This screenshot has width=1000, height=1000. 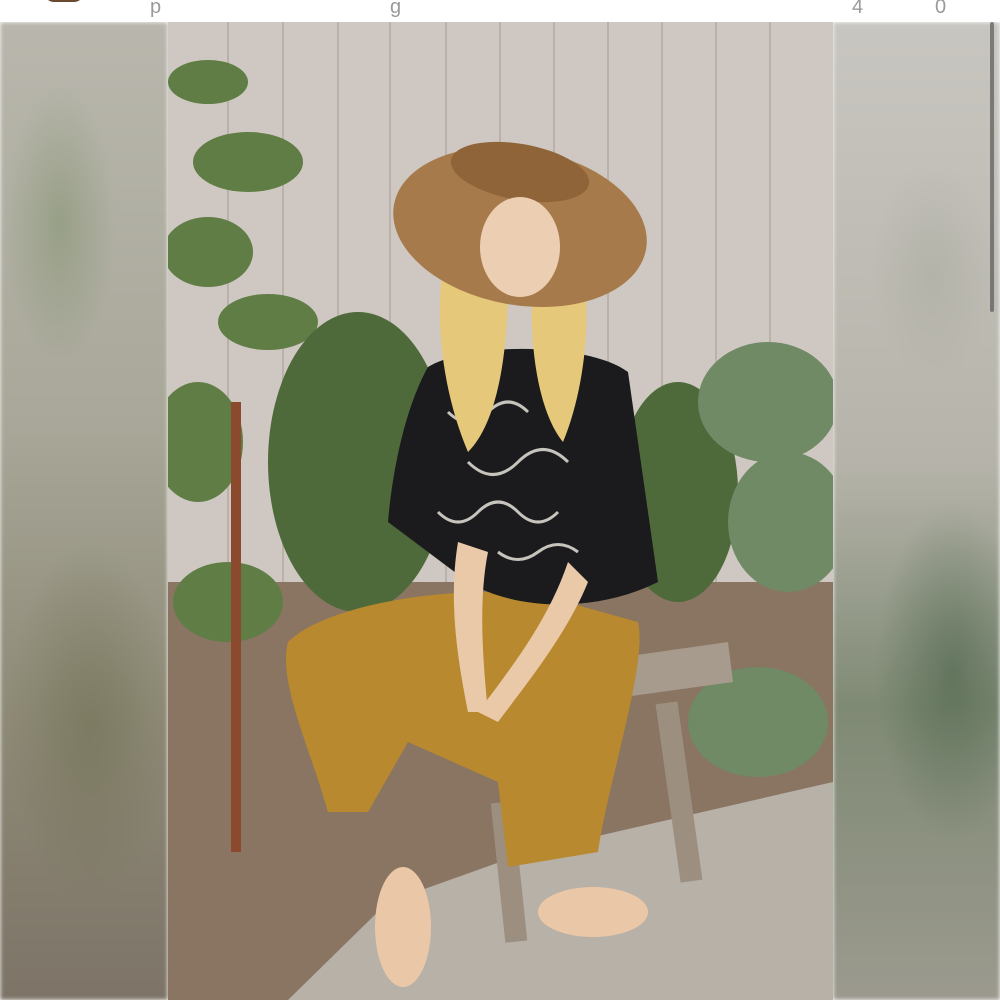 What do you see at coordinates (500, 11) in the screenshot?
I see `top-bar: p g 4 0` at bounding box center [500, 11].